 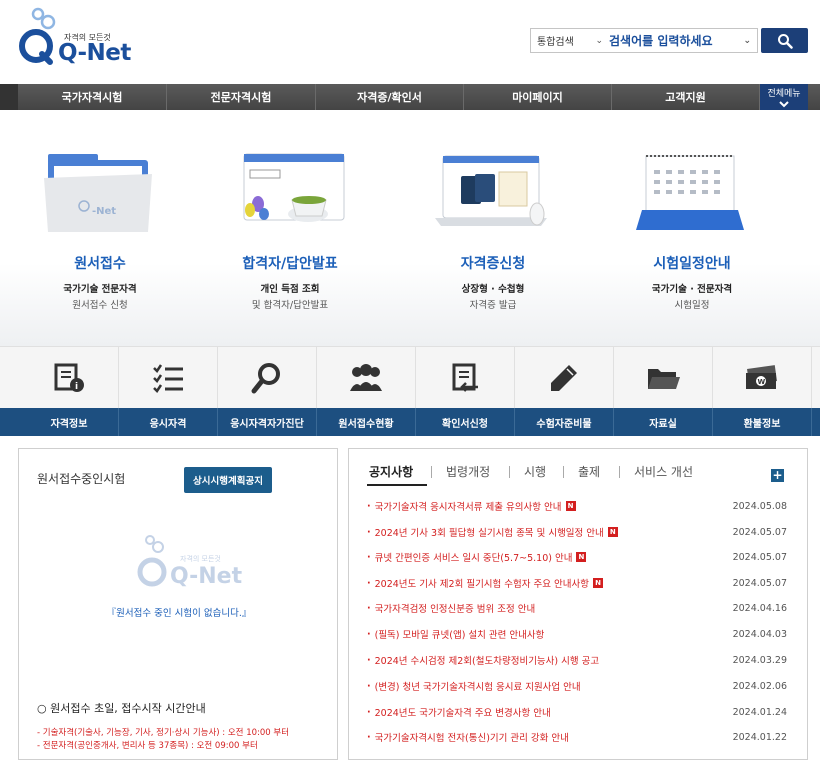 What do you see at coordinates (777, 475) in the screenshot?
I see `more-button: +` at bounding box center [777, 475].